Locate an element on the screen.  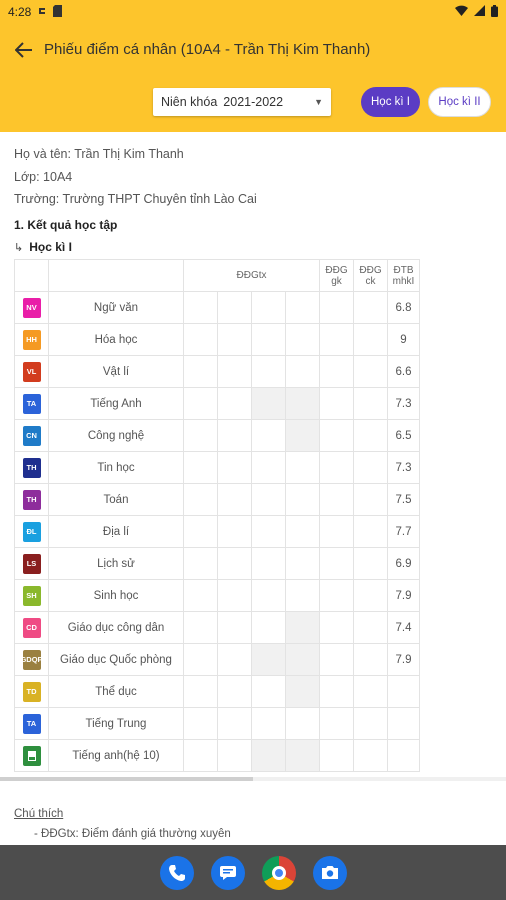
section-title: 1. Kết quả học tập is located at coordinates (66, 225).